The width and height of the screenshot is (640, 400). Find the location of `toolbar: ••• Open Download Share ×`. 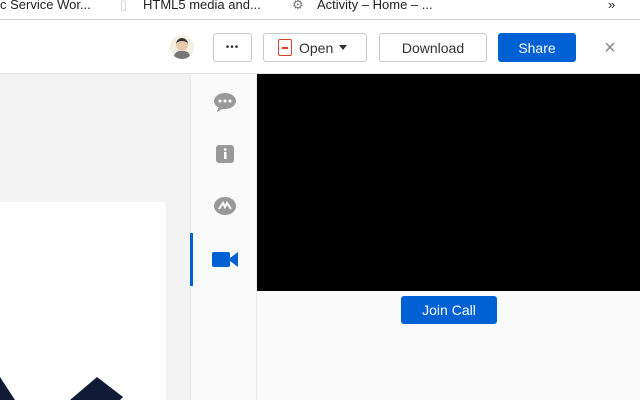

toolbar: ••• Open Download Share × is located at coordinates (320, 47).